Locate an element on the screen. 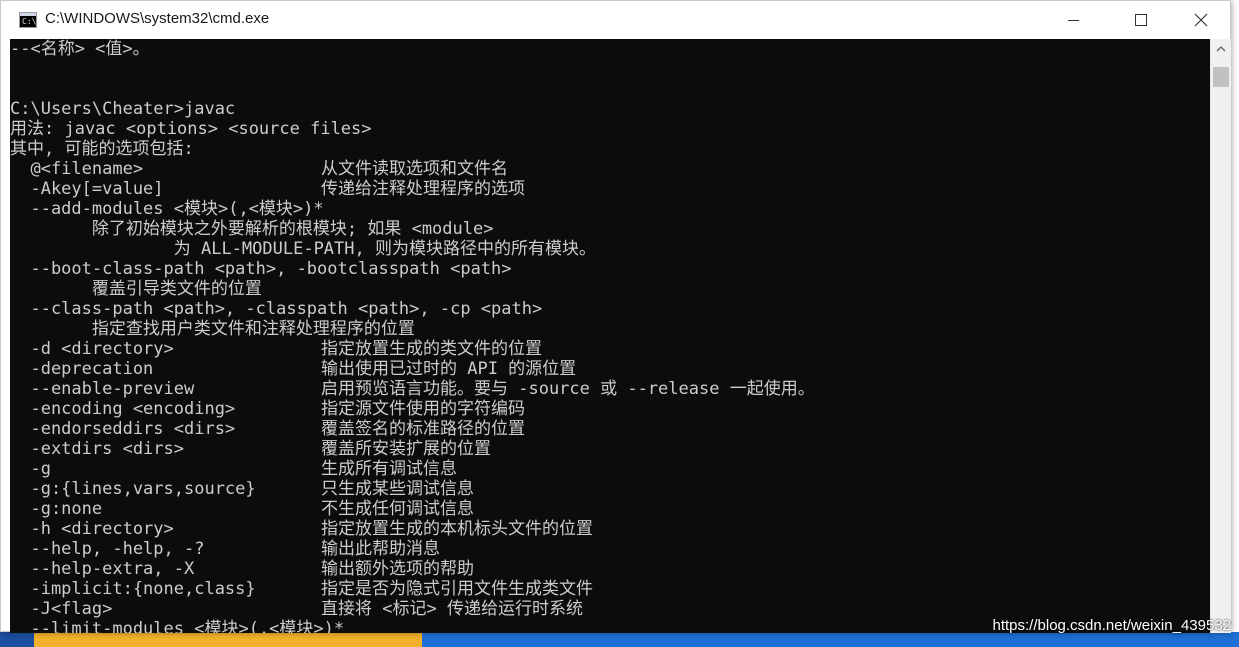  close-button is located at coordinates (1201, 20).